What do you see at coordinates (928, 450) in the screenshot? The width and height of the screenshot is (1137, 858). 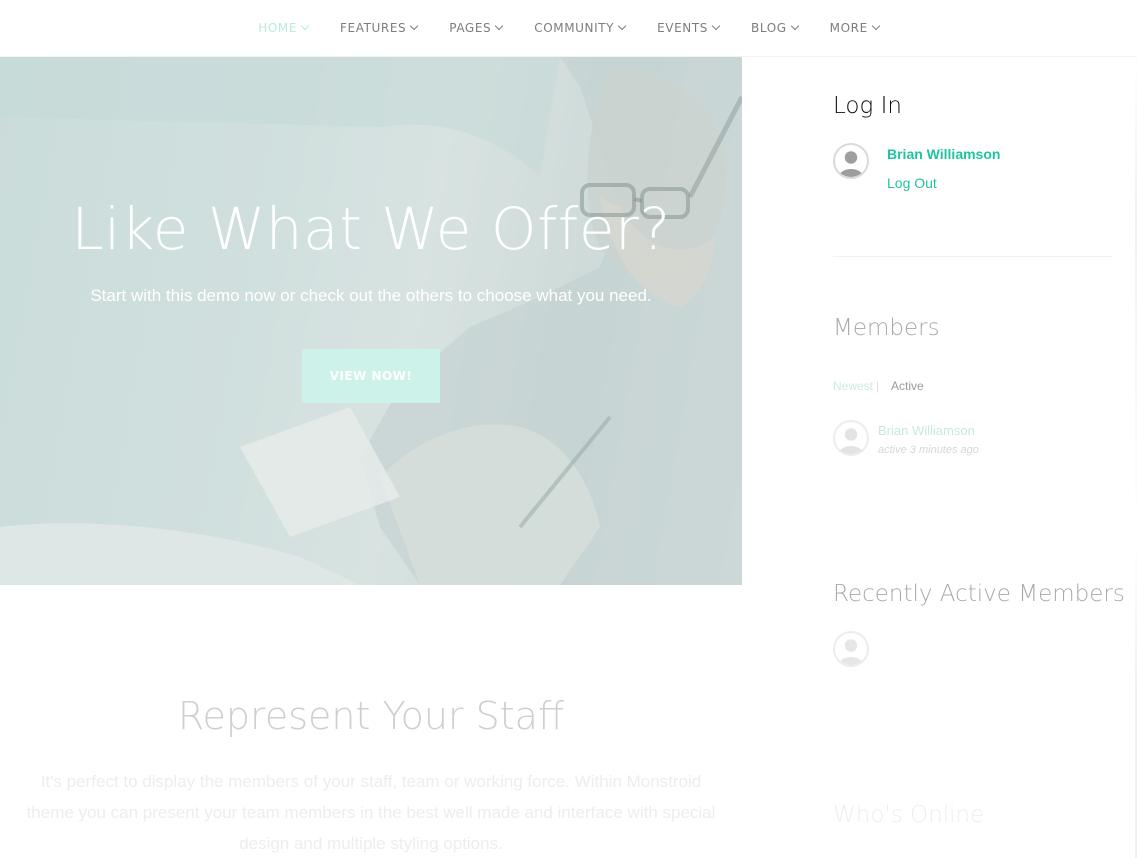 I see `member-activity-status: active 3 minutes ago` at bounding box center [928, 450].